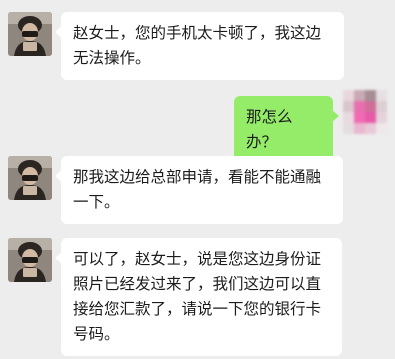 The image size is (395, 359). Describe the element at coordinates (286, 130) in the screenshot. I see `message-bubble-outgoing: 那怎么办？` at that location.